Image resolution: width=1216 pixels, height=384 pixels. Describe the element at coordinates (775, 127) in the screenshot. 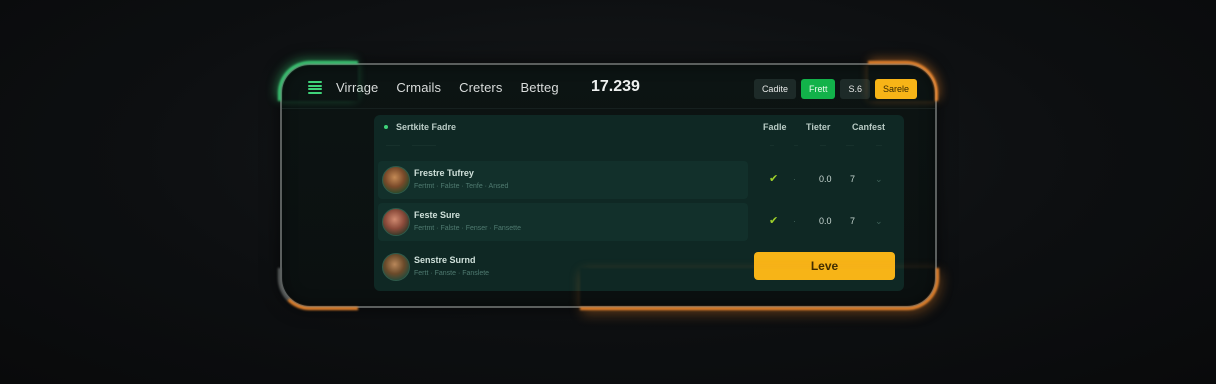

I see `column-header-fadle: Fadle` at that location.